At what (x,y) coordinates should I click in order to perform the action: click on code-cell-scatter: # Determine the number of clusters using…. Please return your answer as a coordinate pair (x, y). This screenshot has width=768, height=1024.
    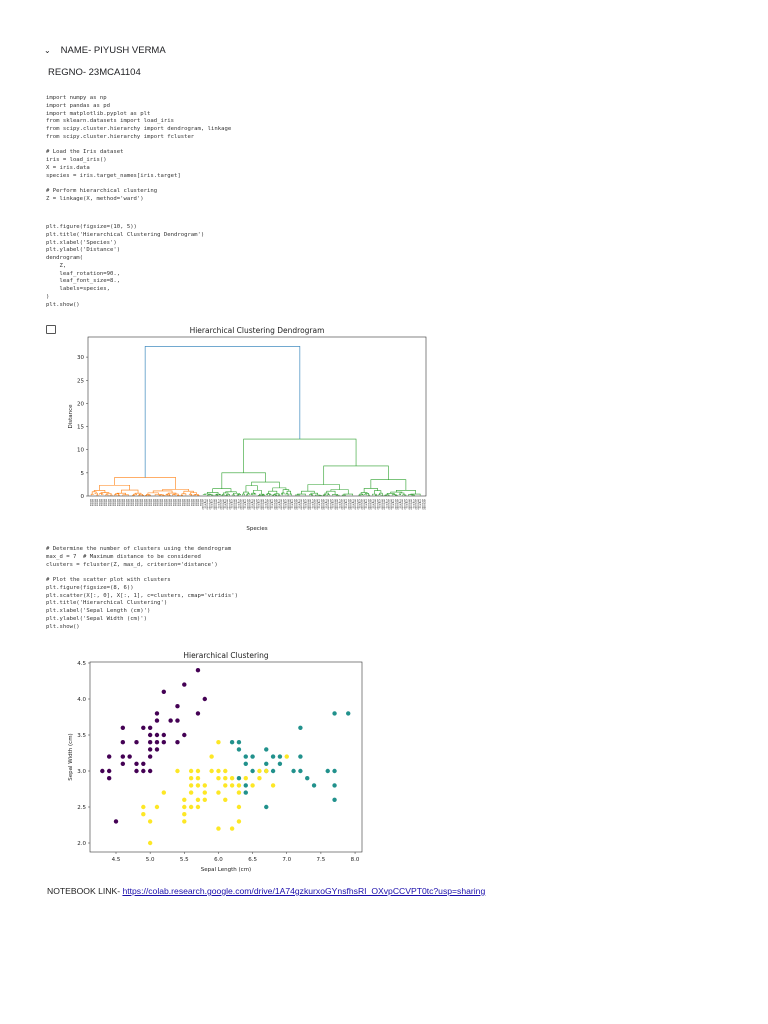
    Looking at the image, I should click on (142, 588).